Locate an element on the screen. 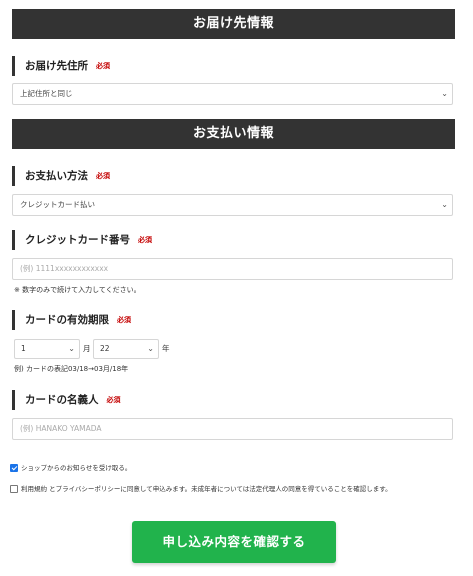  card-holder-label: カードの名義人 必須 is located at coordinates (66, 400).